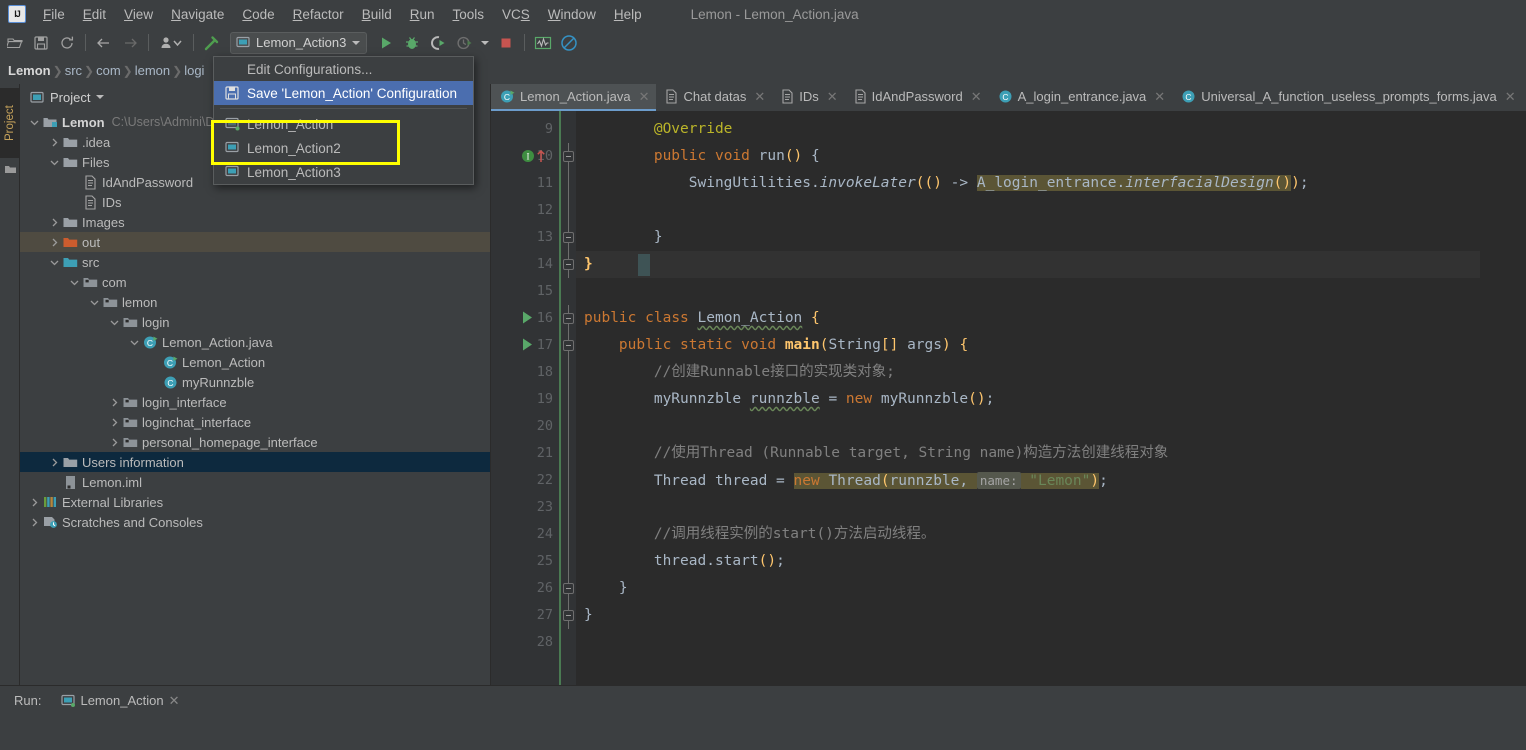 The width and height of the screenshot is (1526, 750). I want to click on activity-monitor-icon, so click(543, 43).